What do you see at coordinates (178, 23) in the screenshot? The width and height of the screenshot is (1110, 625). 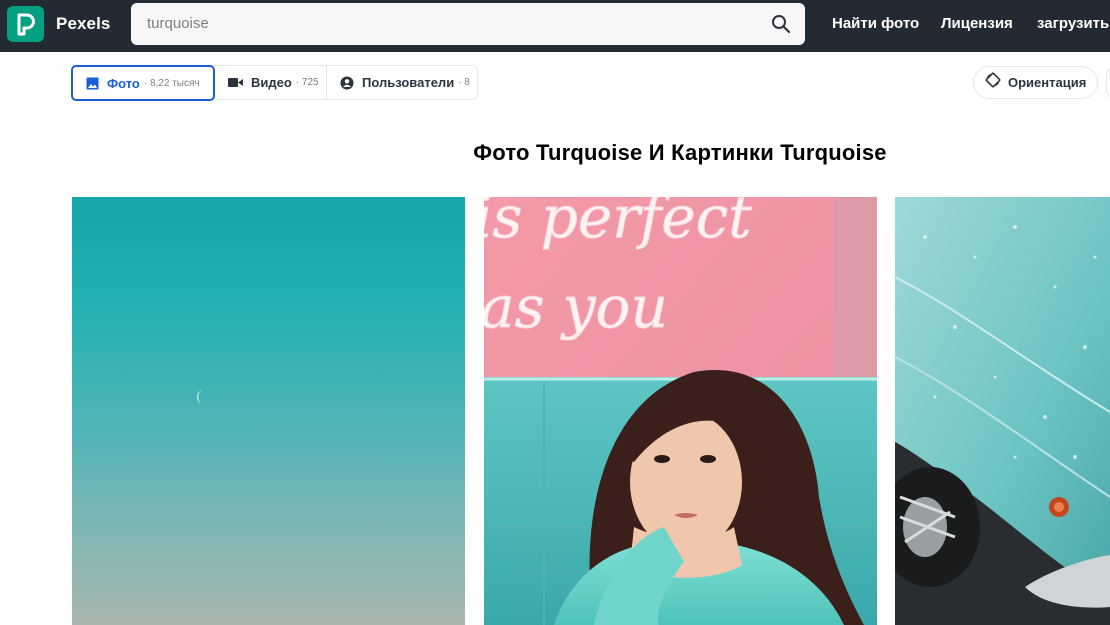 I see `search-input: turquoise` at bounding box center [178, 23].